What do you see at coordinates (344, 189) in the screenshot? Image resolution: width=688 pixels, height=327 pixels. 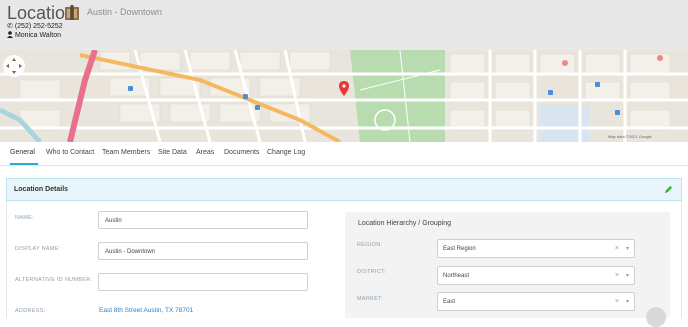 I see `location-details-header: Location Details` at bounding box center [344, 189].